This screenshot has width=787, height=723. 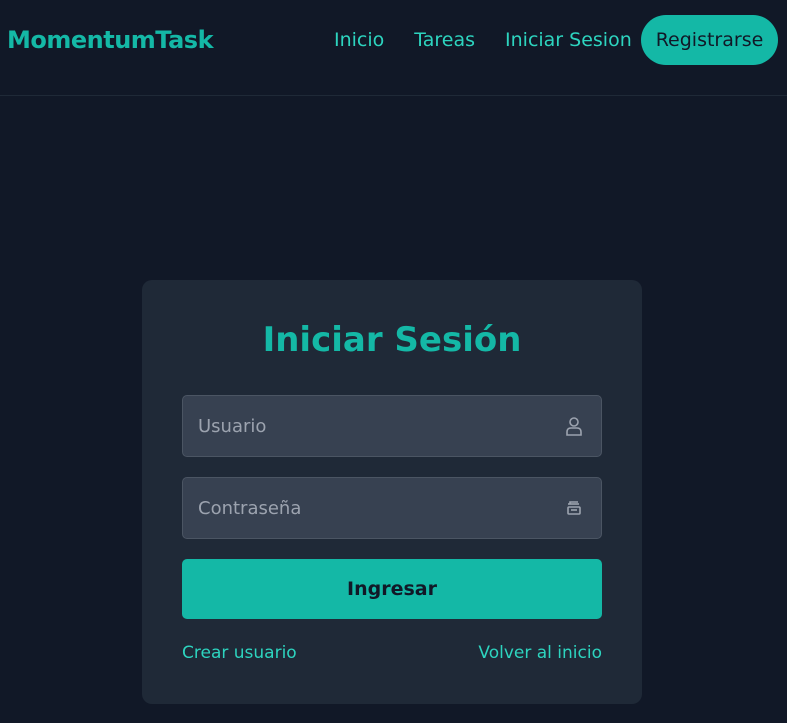 What do you see at coordinates (444, 40) in the screenshot?
I see `nav-link-tareas: Tareas` at bounding box center [444, 40].